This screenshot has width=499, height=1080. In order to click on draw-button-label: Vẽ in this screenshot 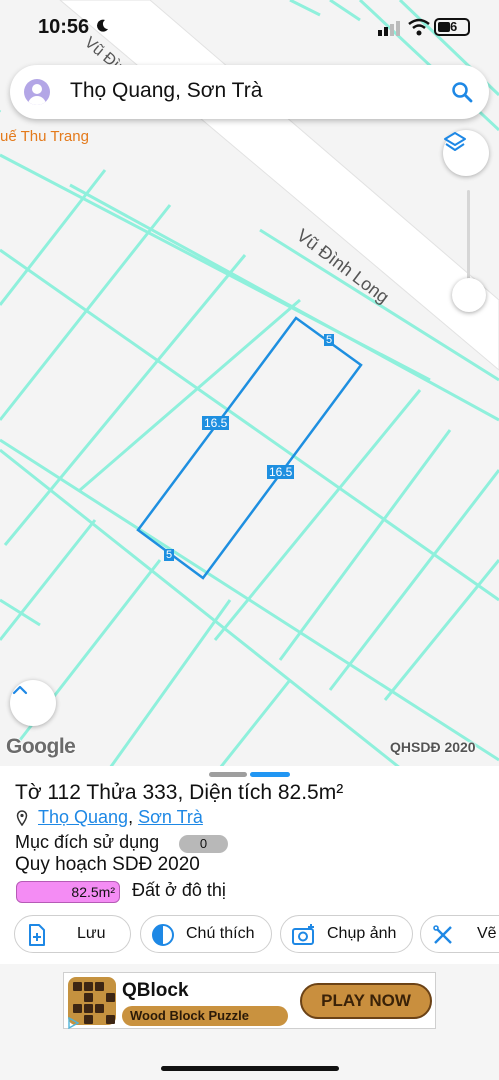, I will do `click(487, 933)`.